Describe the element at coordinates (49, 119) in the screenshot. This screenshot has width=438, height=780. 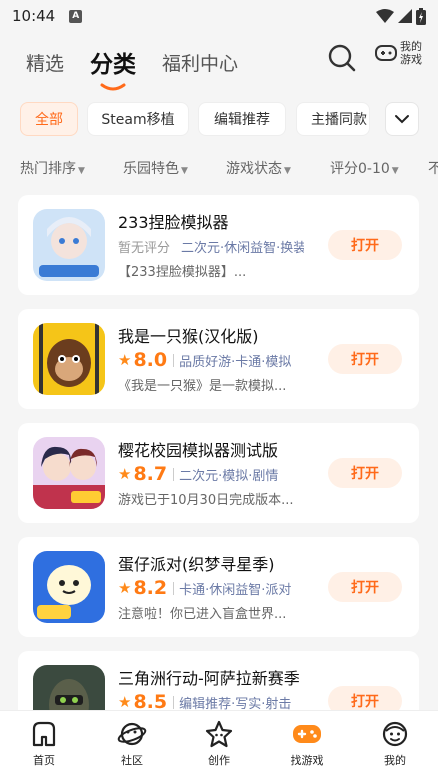
I see `chip-all: 全部` at that location.